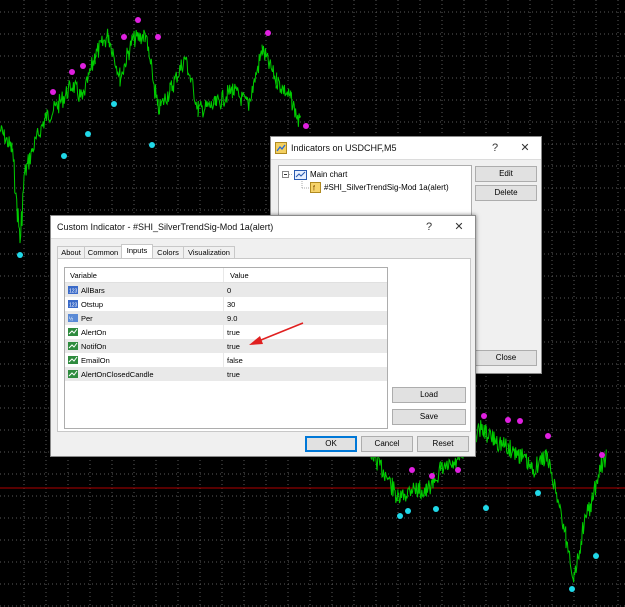  I want to click on cancel-button: Cancel, so click(387, 444).